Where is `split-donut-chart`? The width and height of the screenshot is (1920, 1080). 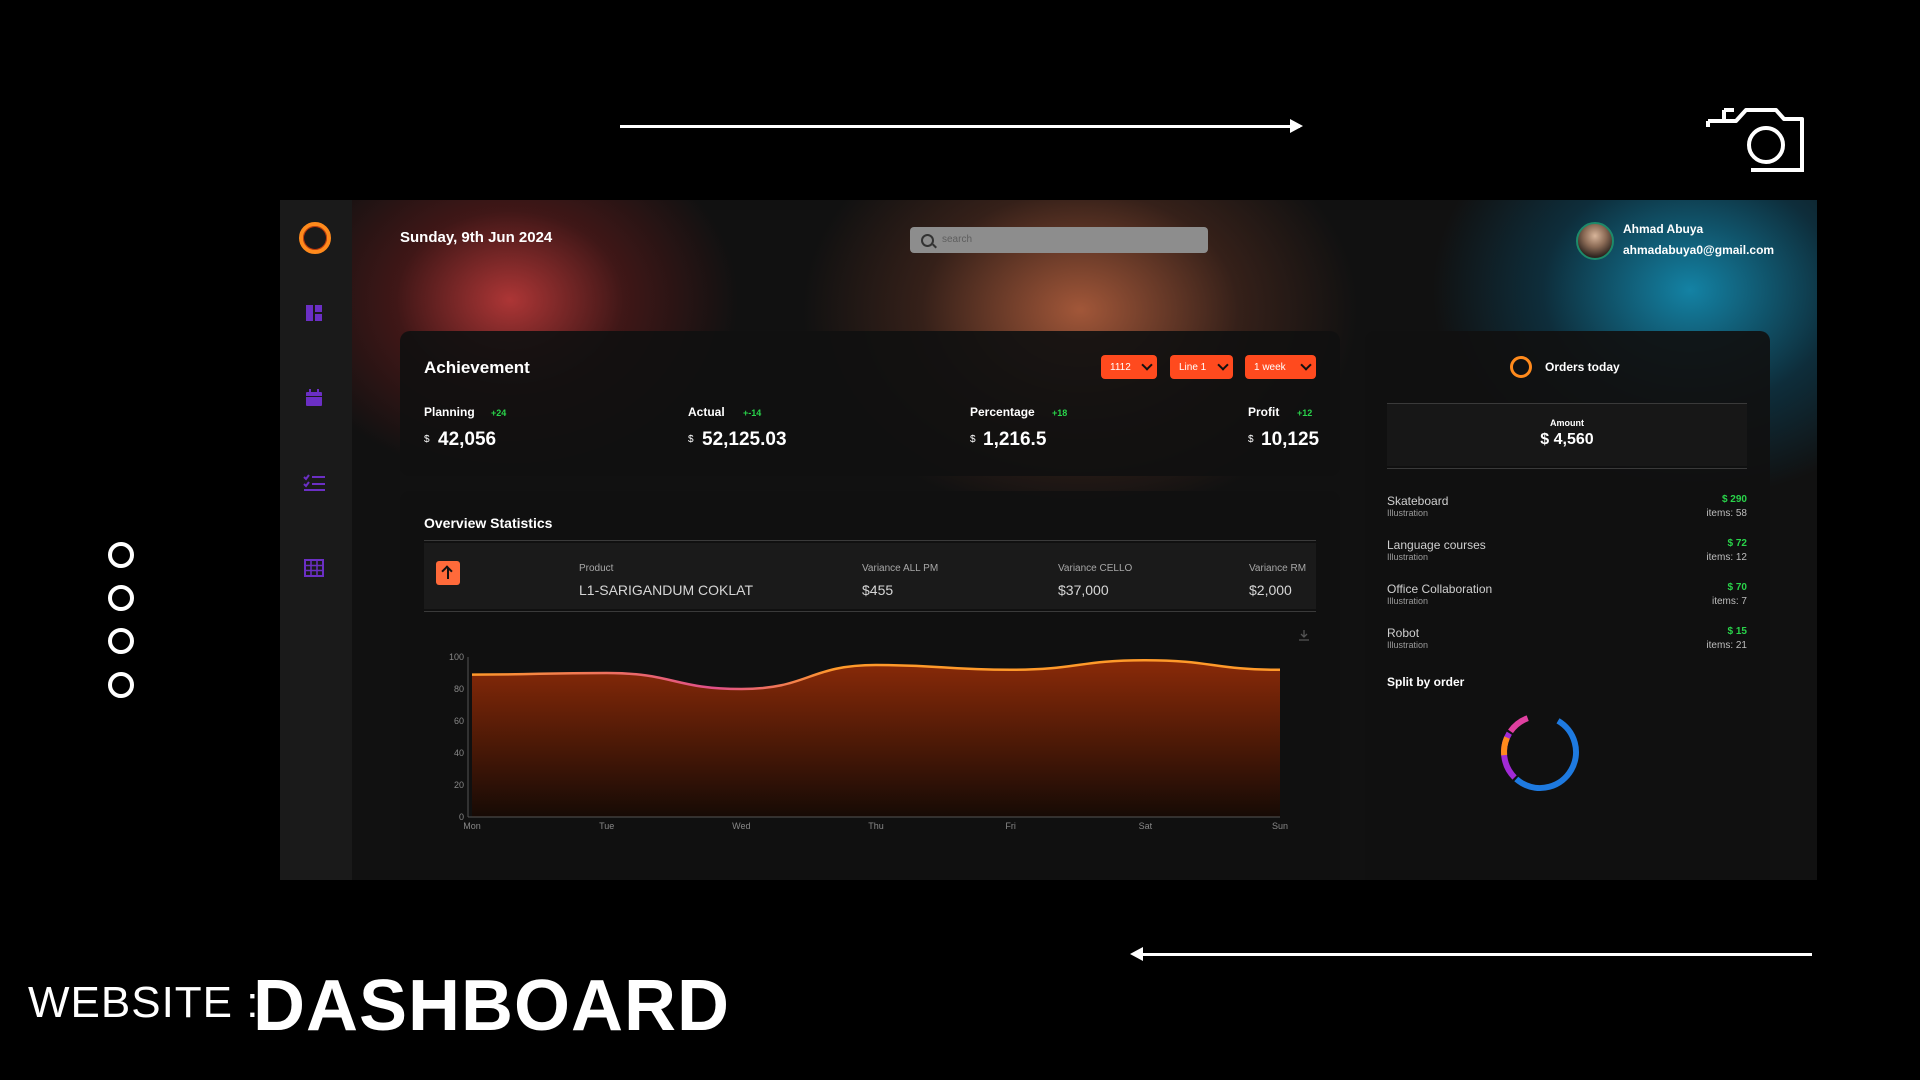
split-donut-chart is located at coordinates (1540, 751).